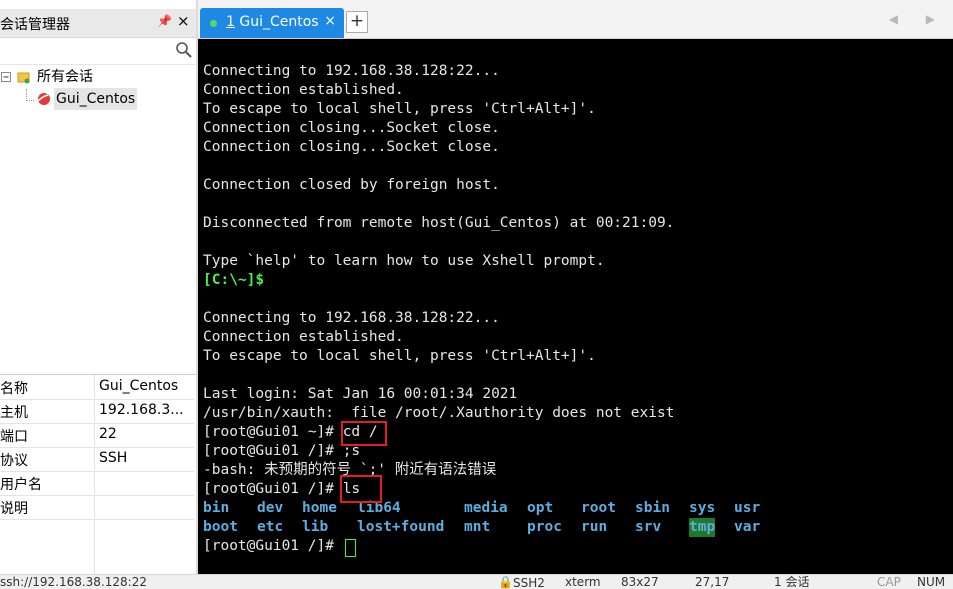 This screenshot has width=953, height=589. What do you see at coordinates (23, 78) in the screenshot?
I see `folder-icon` at bounding box center [23, 78].